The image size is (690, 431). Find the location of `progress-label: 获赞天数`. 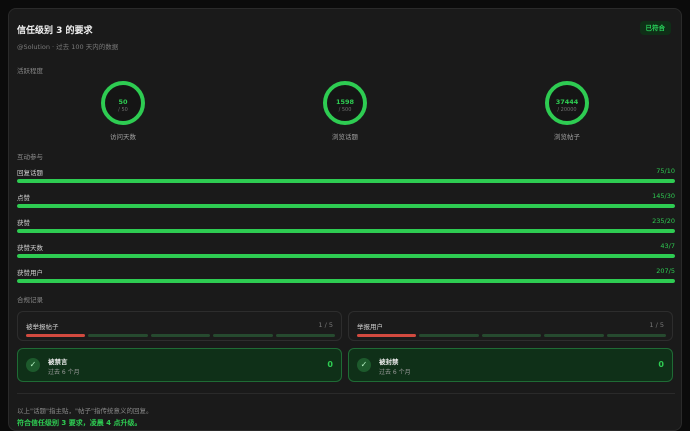

progress-label: 获赞天数 is located at coordinates (30, 248).